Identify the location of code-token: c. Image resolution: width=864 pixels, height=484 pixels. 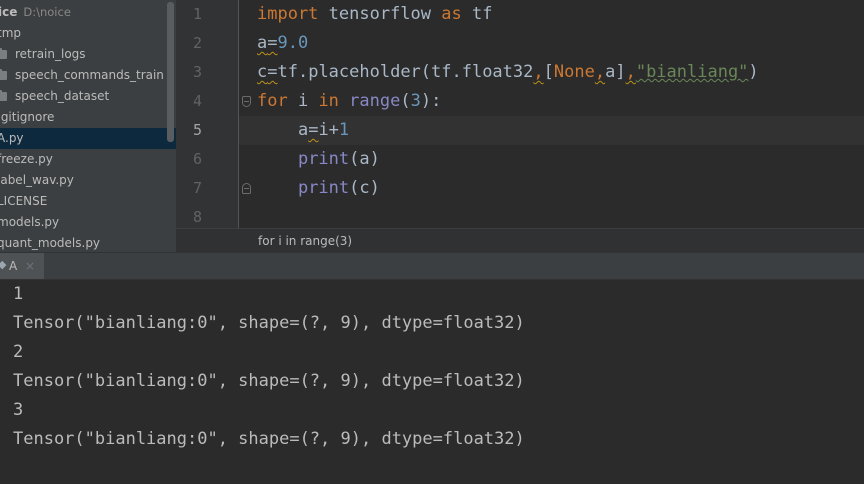
(262, 72).